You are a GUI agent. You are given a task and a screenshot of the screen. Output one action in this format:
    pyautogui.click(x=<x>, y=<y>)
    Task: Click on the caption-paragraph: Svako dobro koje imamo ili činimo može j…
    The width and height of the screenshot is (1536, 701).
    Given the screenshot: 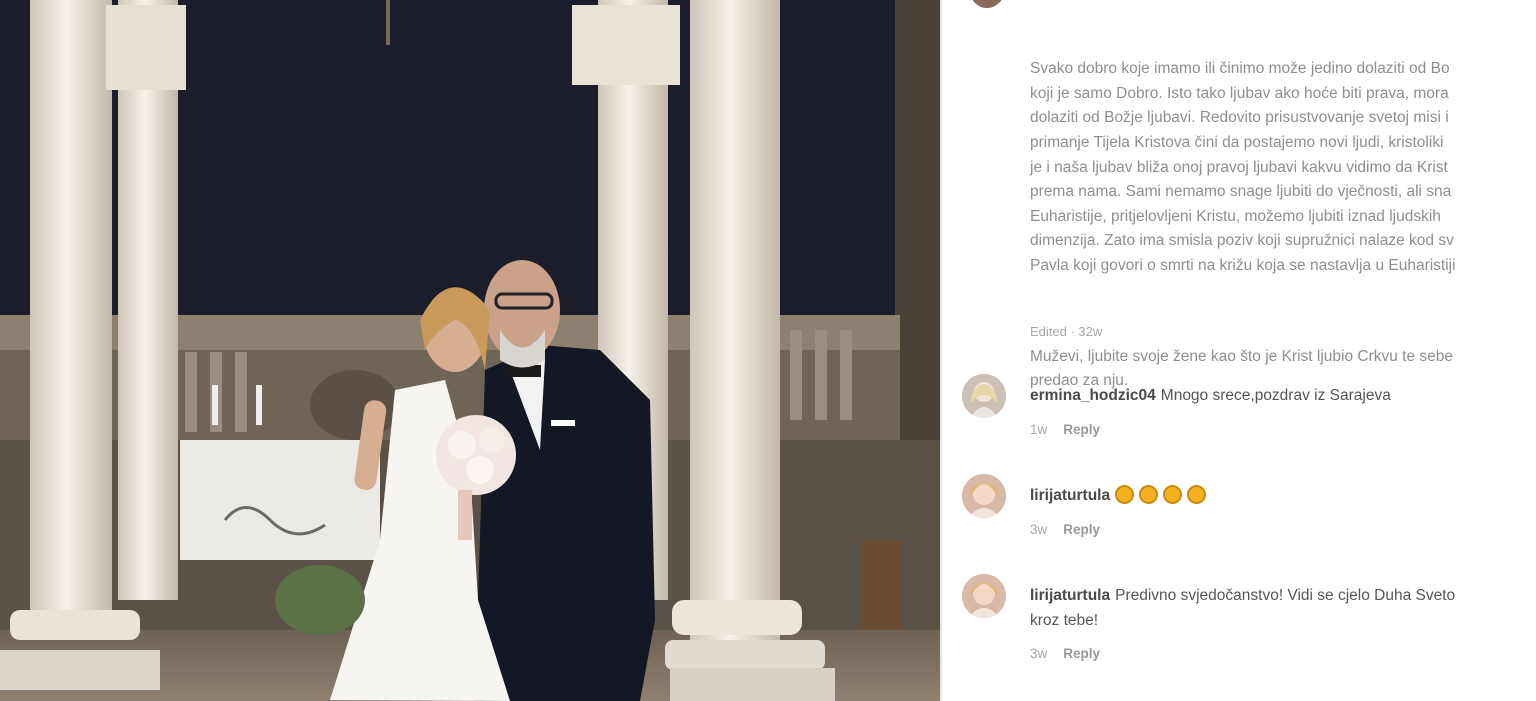 What is the action you would take?
    pyautogui.click(x=1283, y=167)
    